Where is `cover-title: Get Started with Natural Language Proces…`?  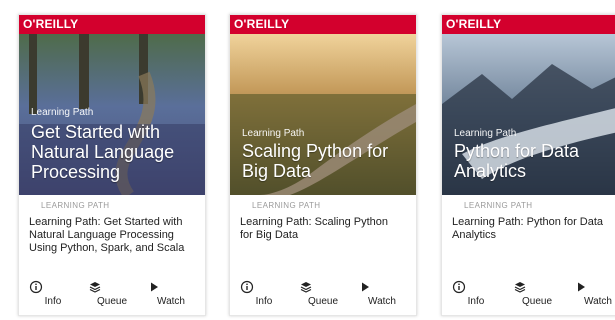 cover-title: Get Started with Natural Language Proces… is located at coordinates (103, 152).